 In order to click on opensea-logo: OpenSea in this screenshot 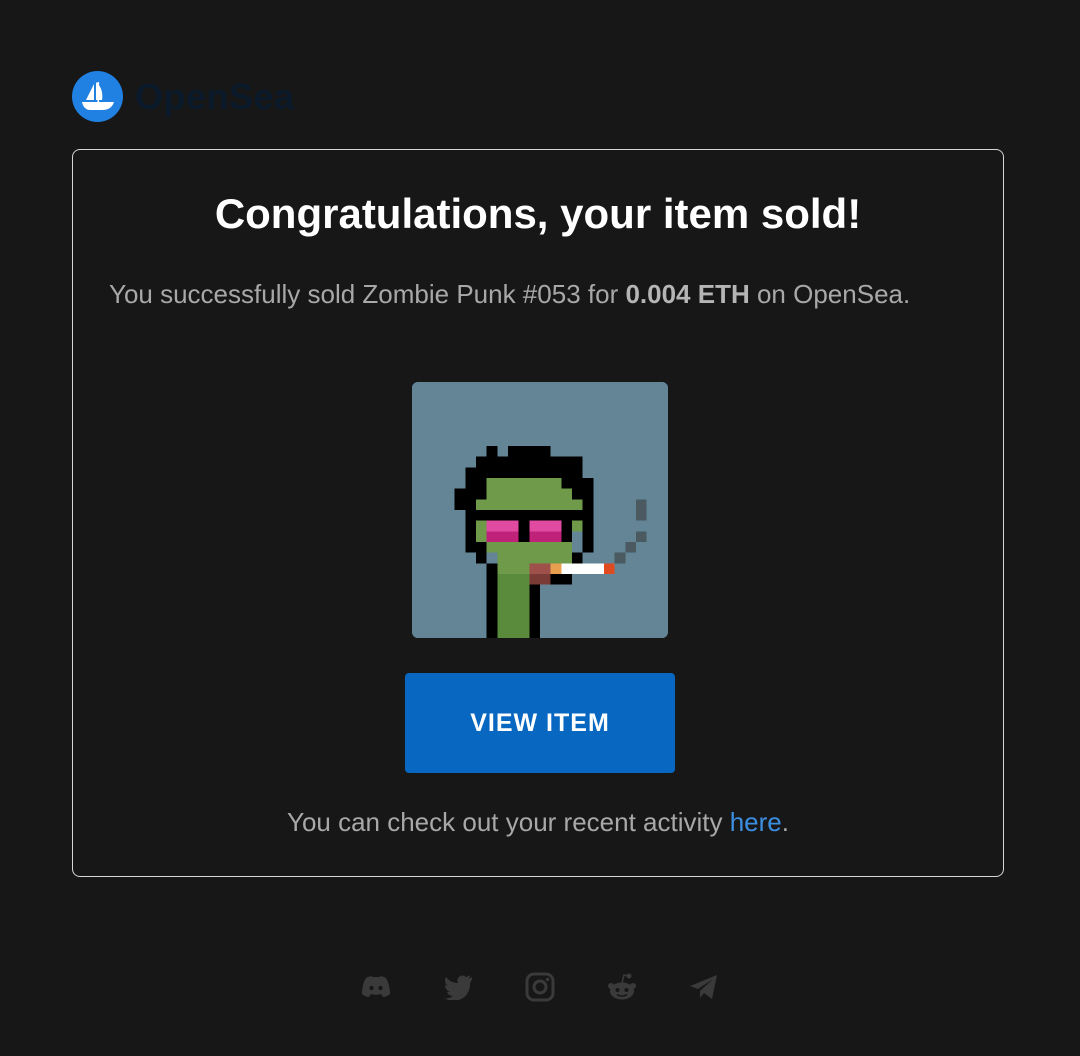, I will do `click(183, 96)`.